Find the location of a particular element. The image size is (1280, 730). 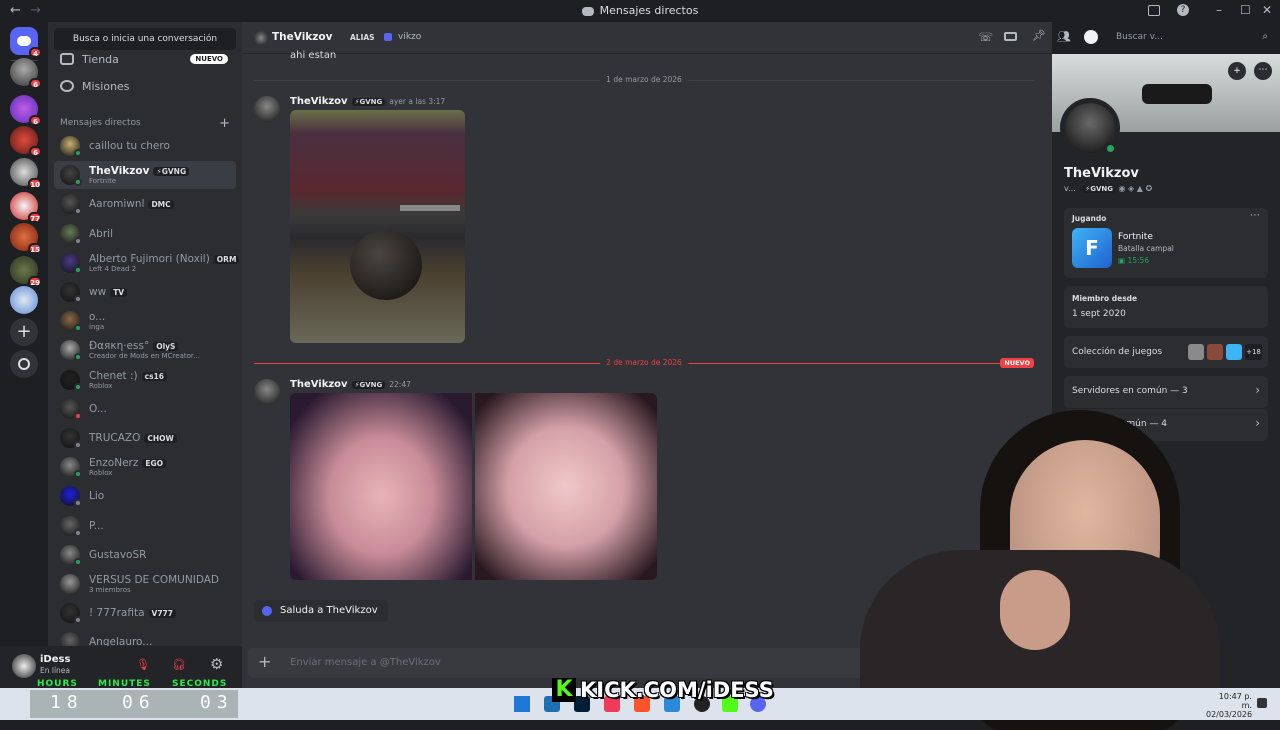

dm-name: Alberto Fujimori (Noxil) ORM is located at coordinates (164, 259).